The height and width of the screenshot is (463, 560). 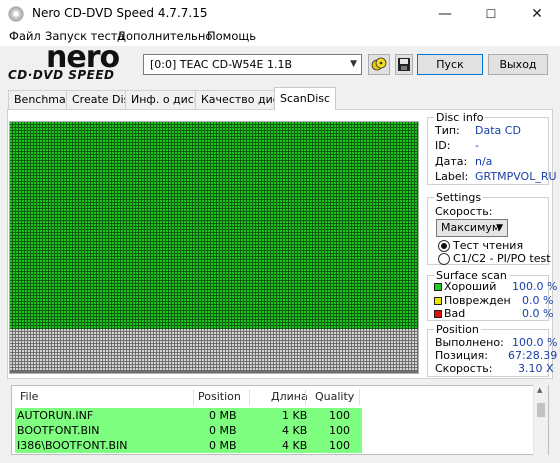 I want to click on table-row: BOOTFONT.BIN 0 MB 4 KB 100, so click(x=188, y=430).